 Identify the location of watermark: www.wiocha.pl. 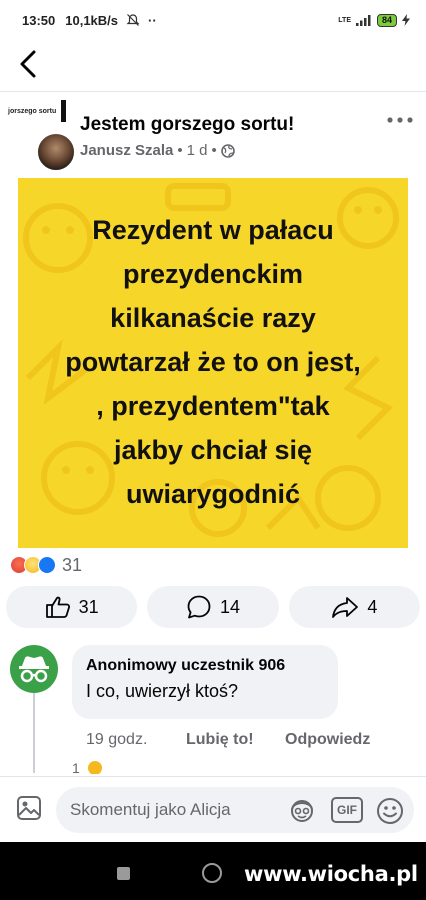
(331, 874).